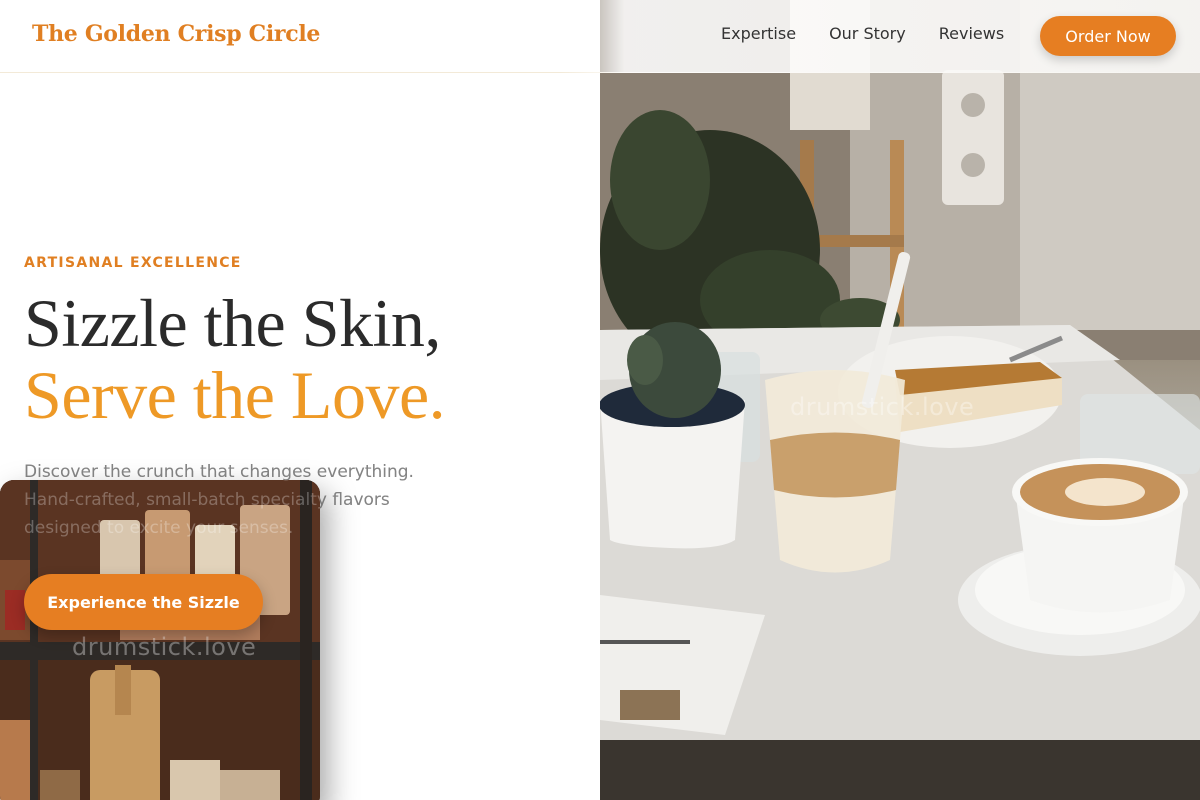 This screenshot has height=800, width=1200. Describe the element at coordinates (758, 33) in the screenshot. I see `nav-link-expertise: Expertise` at that location.